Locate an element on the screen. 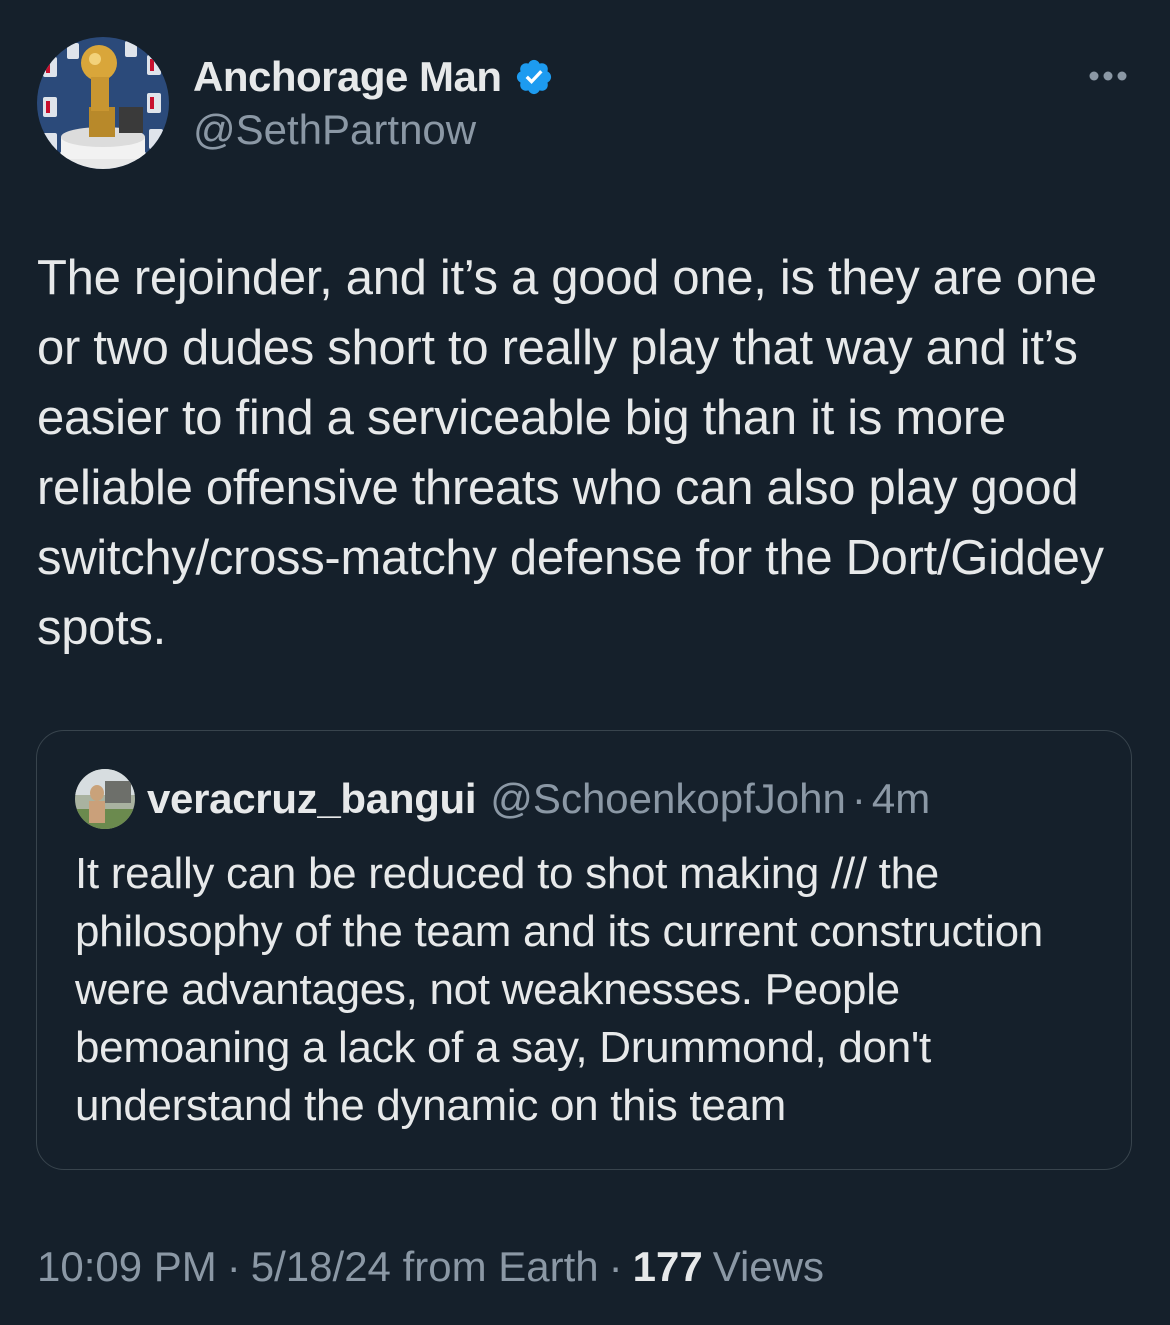 The width and height of the screenshot is (1170, 1325). views-count: 177 is located at coordinates (667, 1266).